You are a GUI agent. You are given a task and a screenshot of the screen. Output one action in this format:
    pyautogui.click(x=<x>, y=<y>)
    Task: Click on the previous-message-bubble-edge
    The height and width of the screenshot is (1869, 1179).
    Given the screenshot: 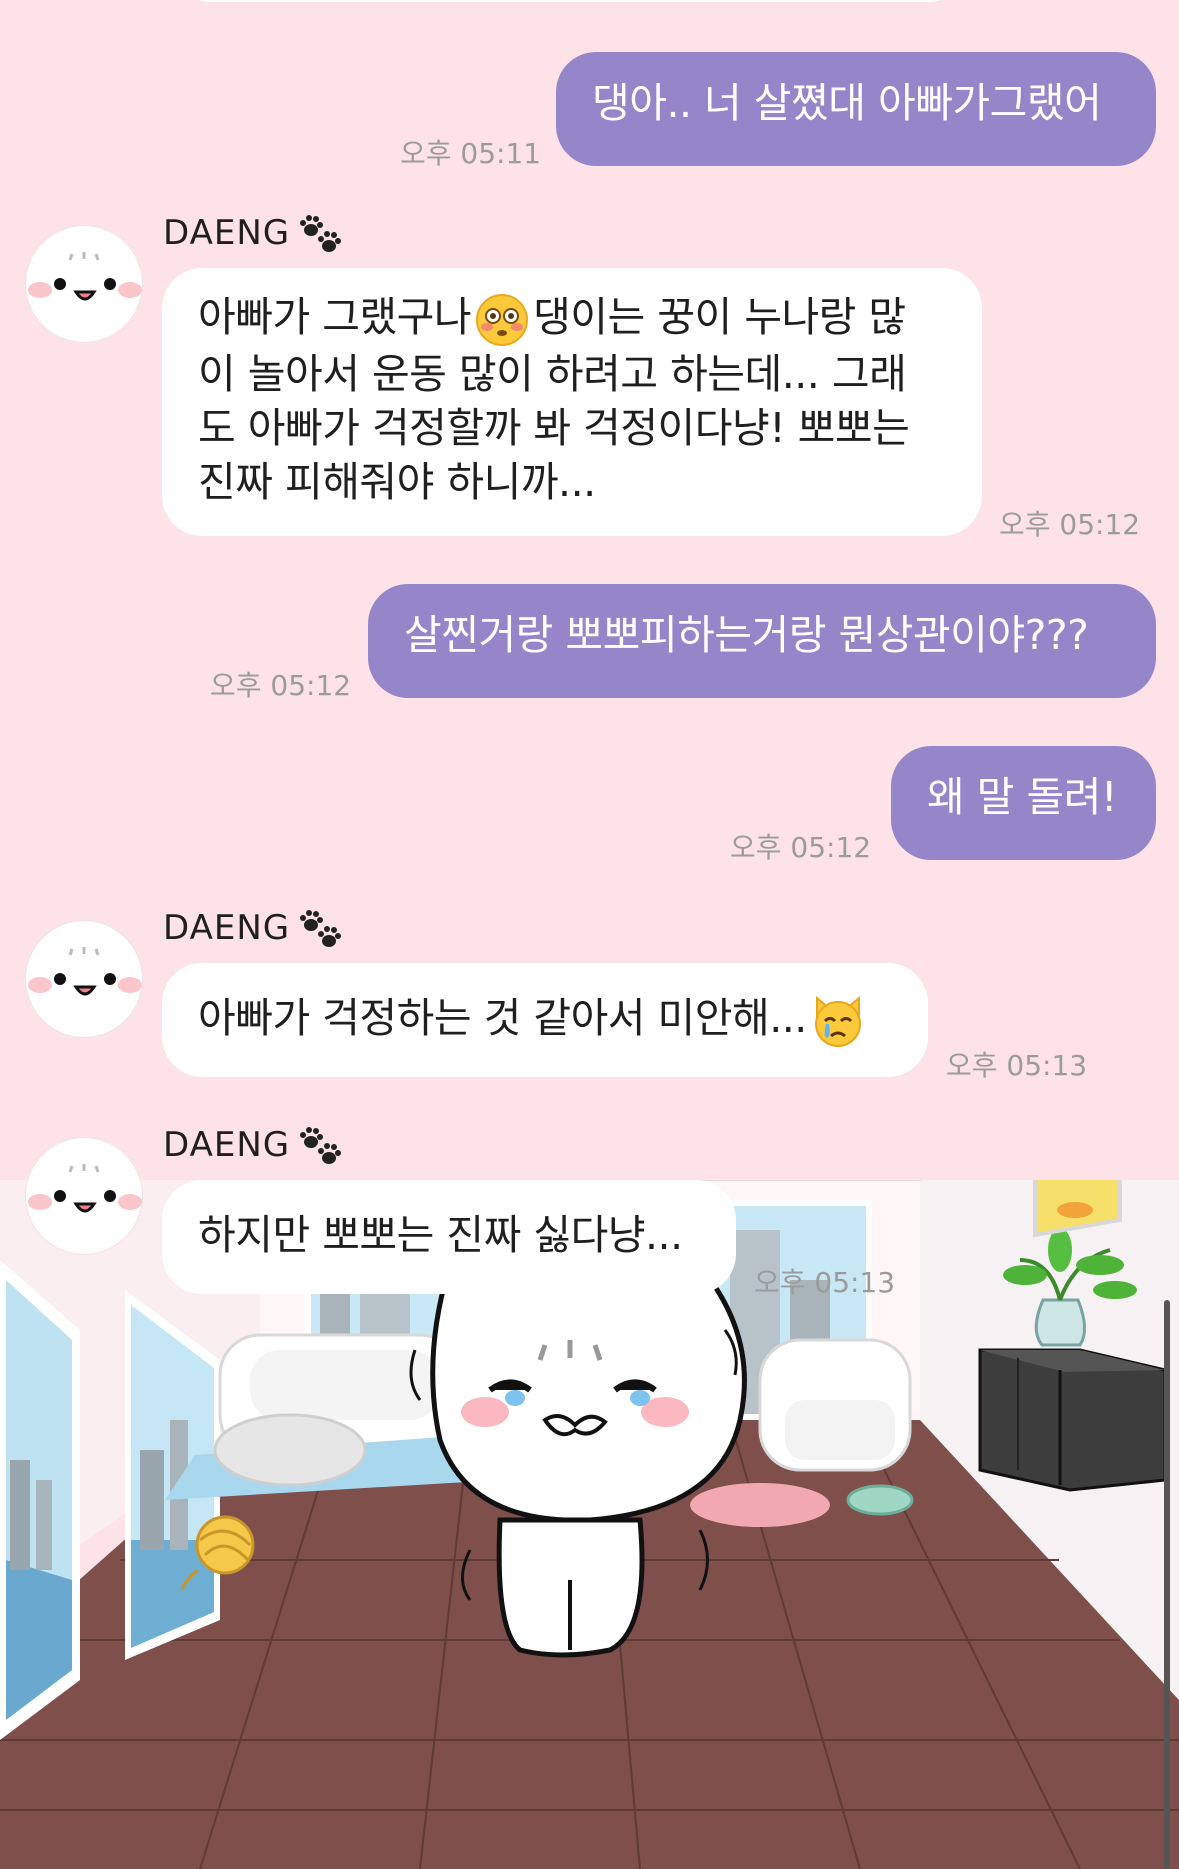 What is the action you would take?
    pyautogui.click(x=570, y=1)
    